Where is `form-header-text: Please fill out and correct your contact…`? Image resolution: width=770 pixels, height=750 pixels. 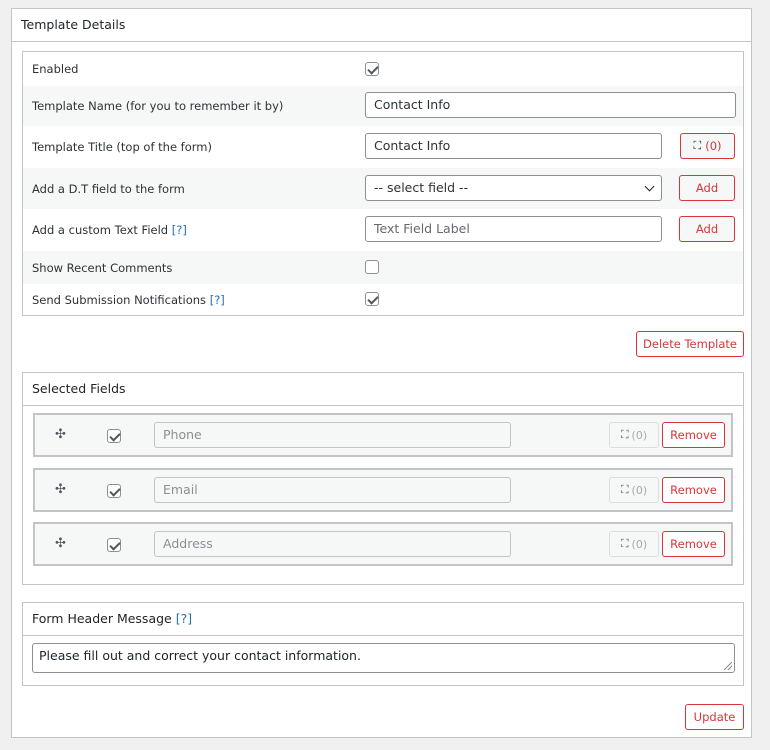
form-header-text: Please fill out and correct your contact… is located at coordinates (200, 655).